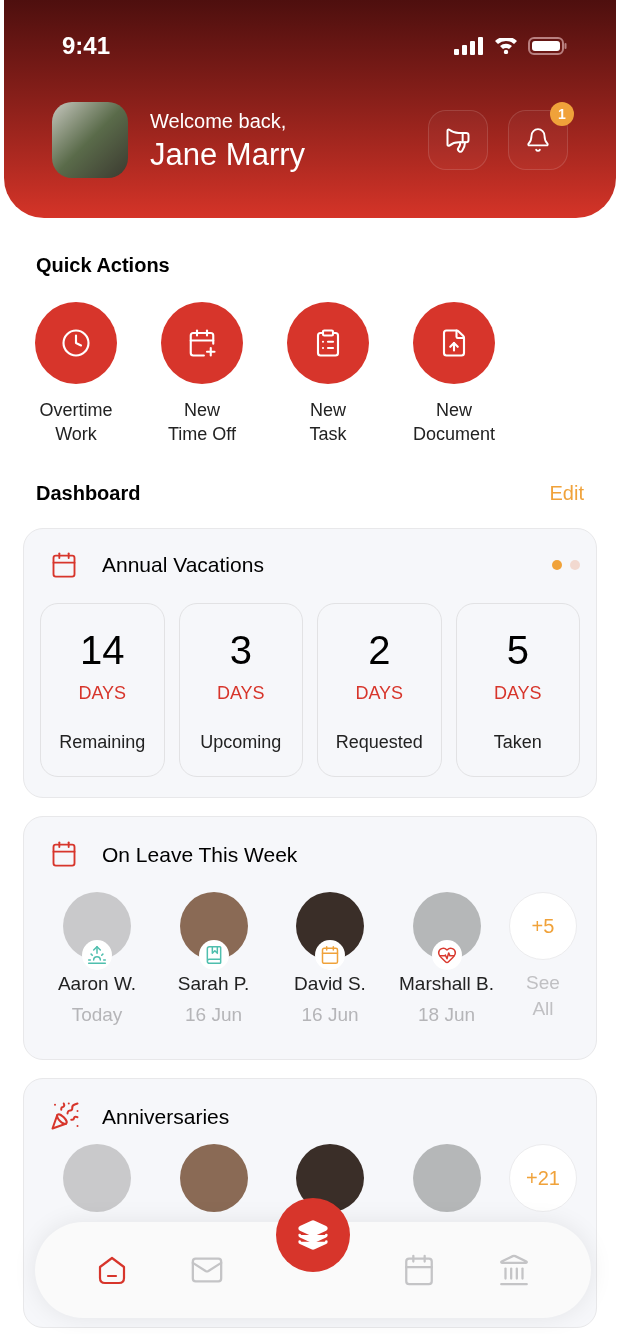  I want to click on stat-label: Remaining, so click(102, 742).